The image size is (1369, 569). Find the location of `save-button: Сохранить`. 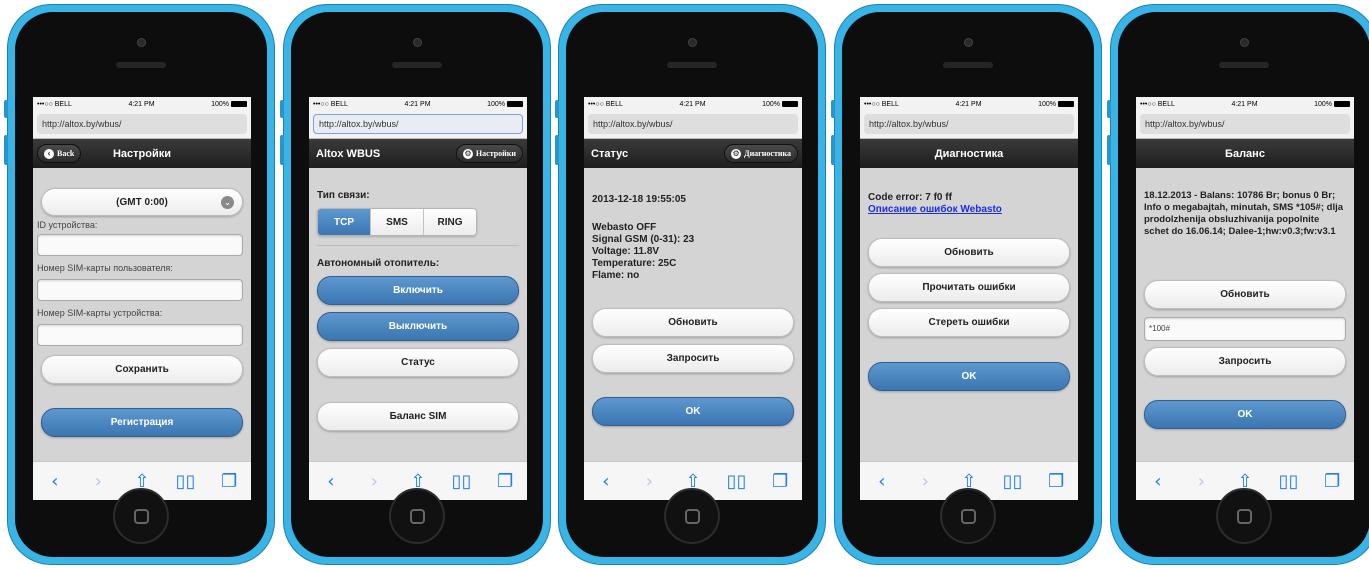

save-button: Сохранить is located at coordinates (142, 369).